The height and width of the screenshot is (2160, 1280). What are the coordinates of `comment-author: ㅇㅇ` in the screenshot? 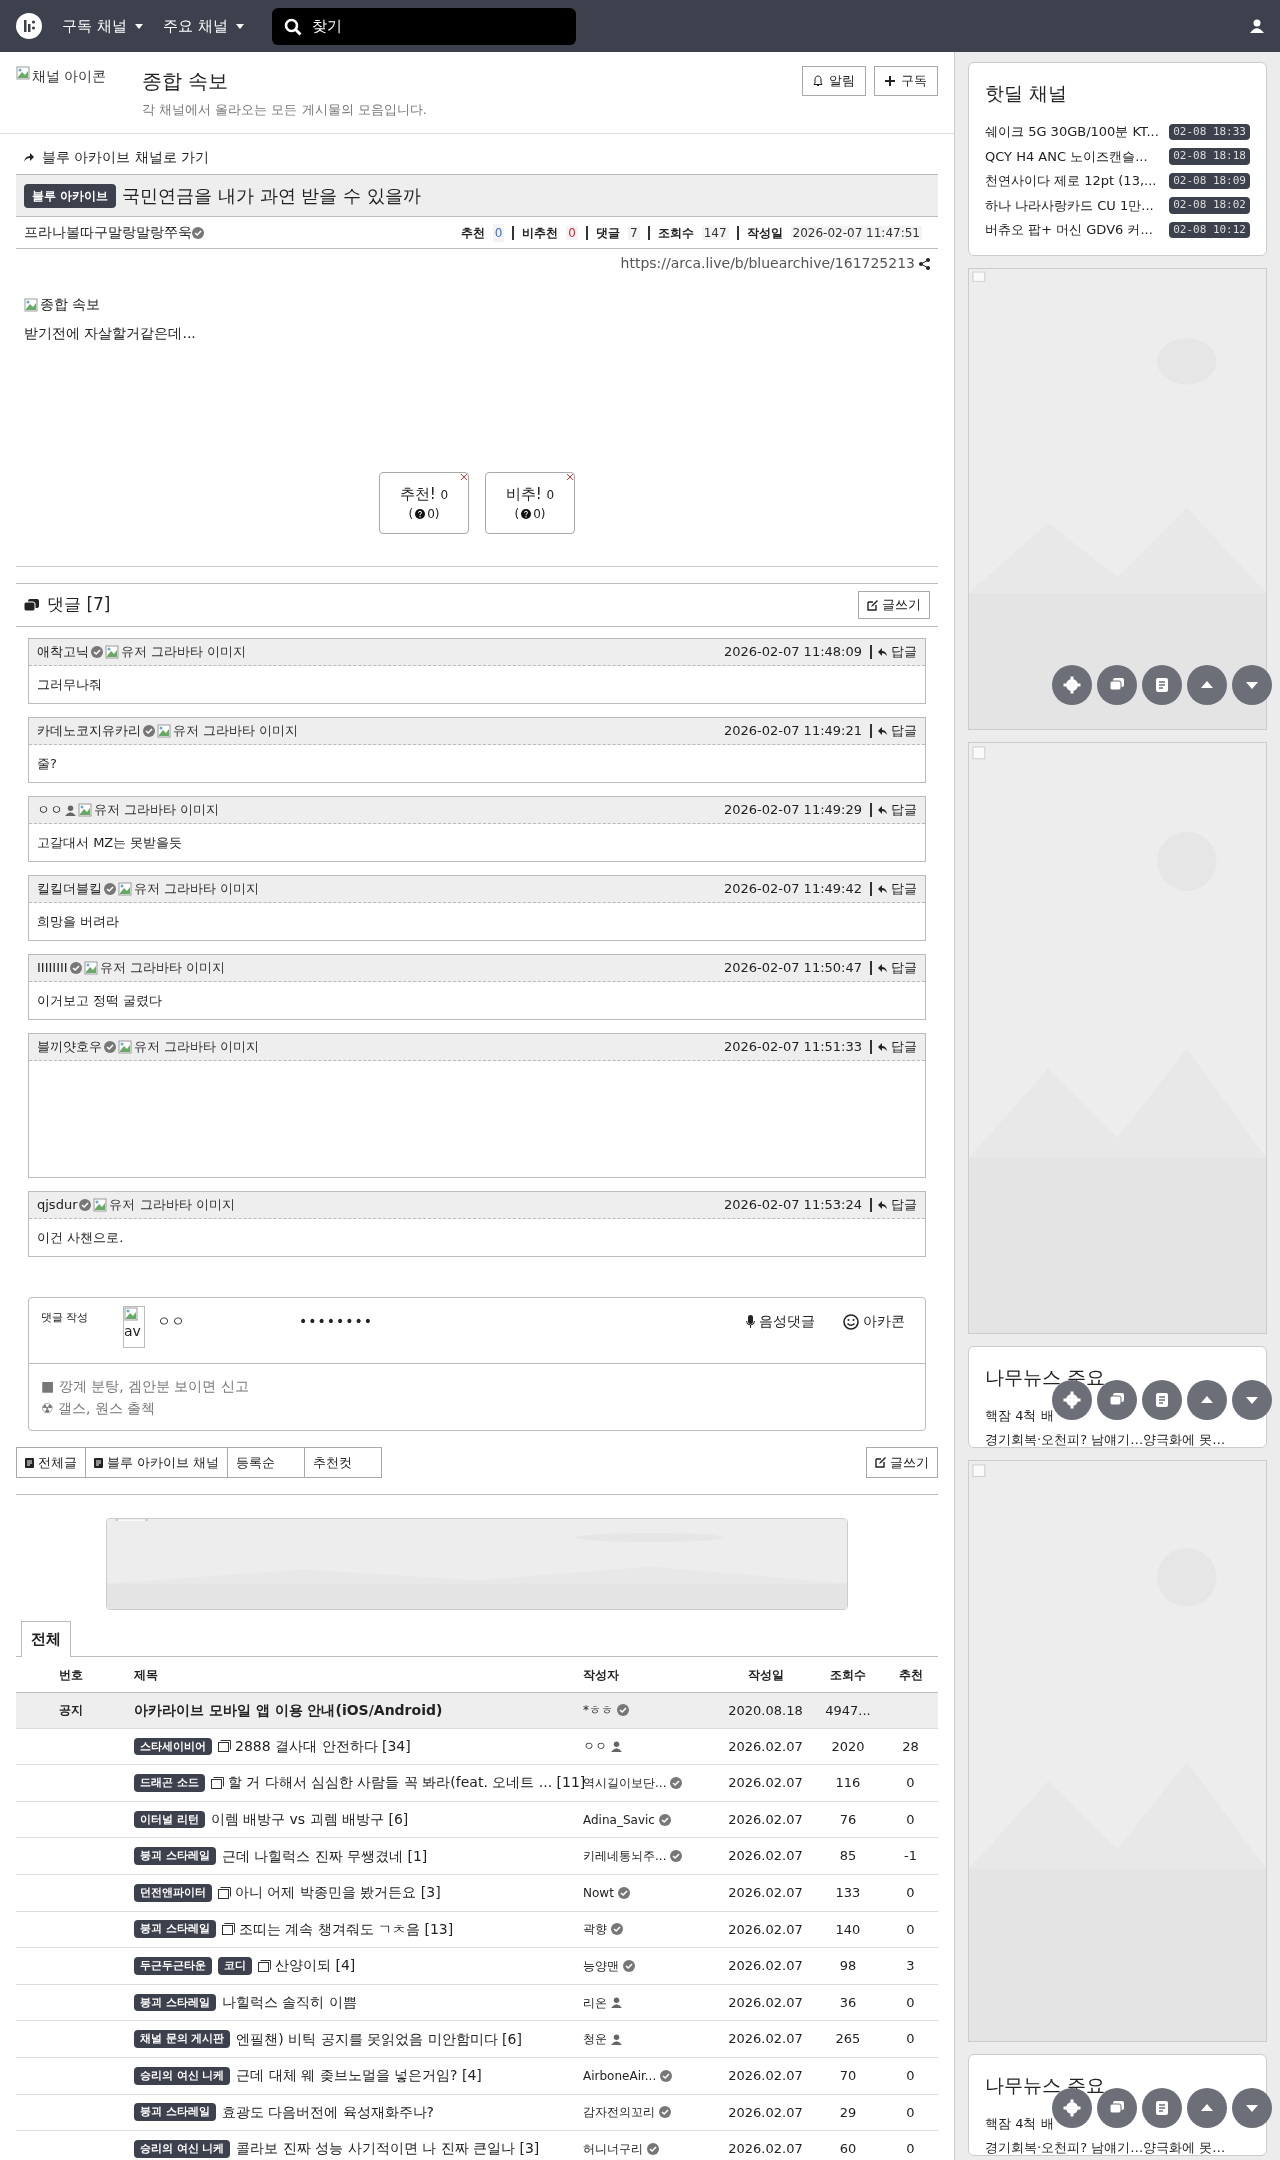 It's located at (50, 810).